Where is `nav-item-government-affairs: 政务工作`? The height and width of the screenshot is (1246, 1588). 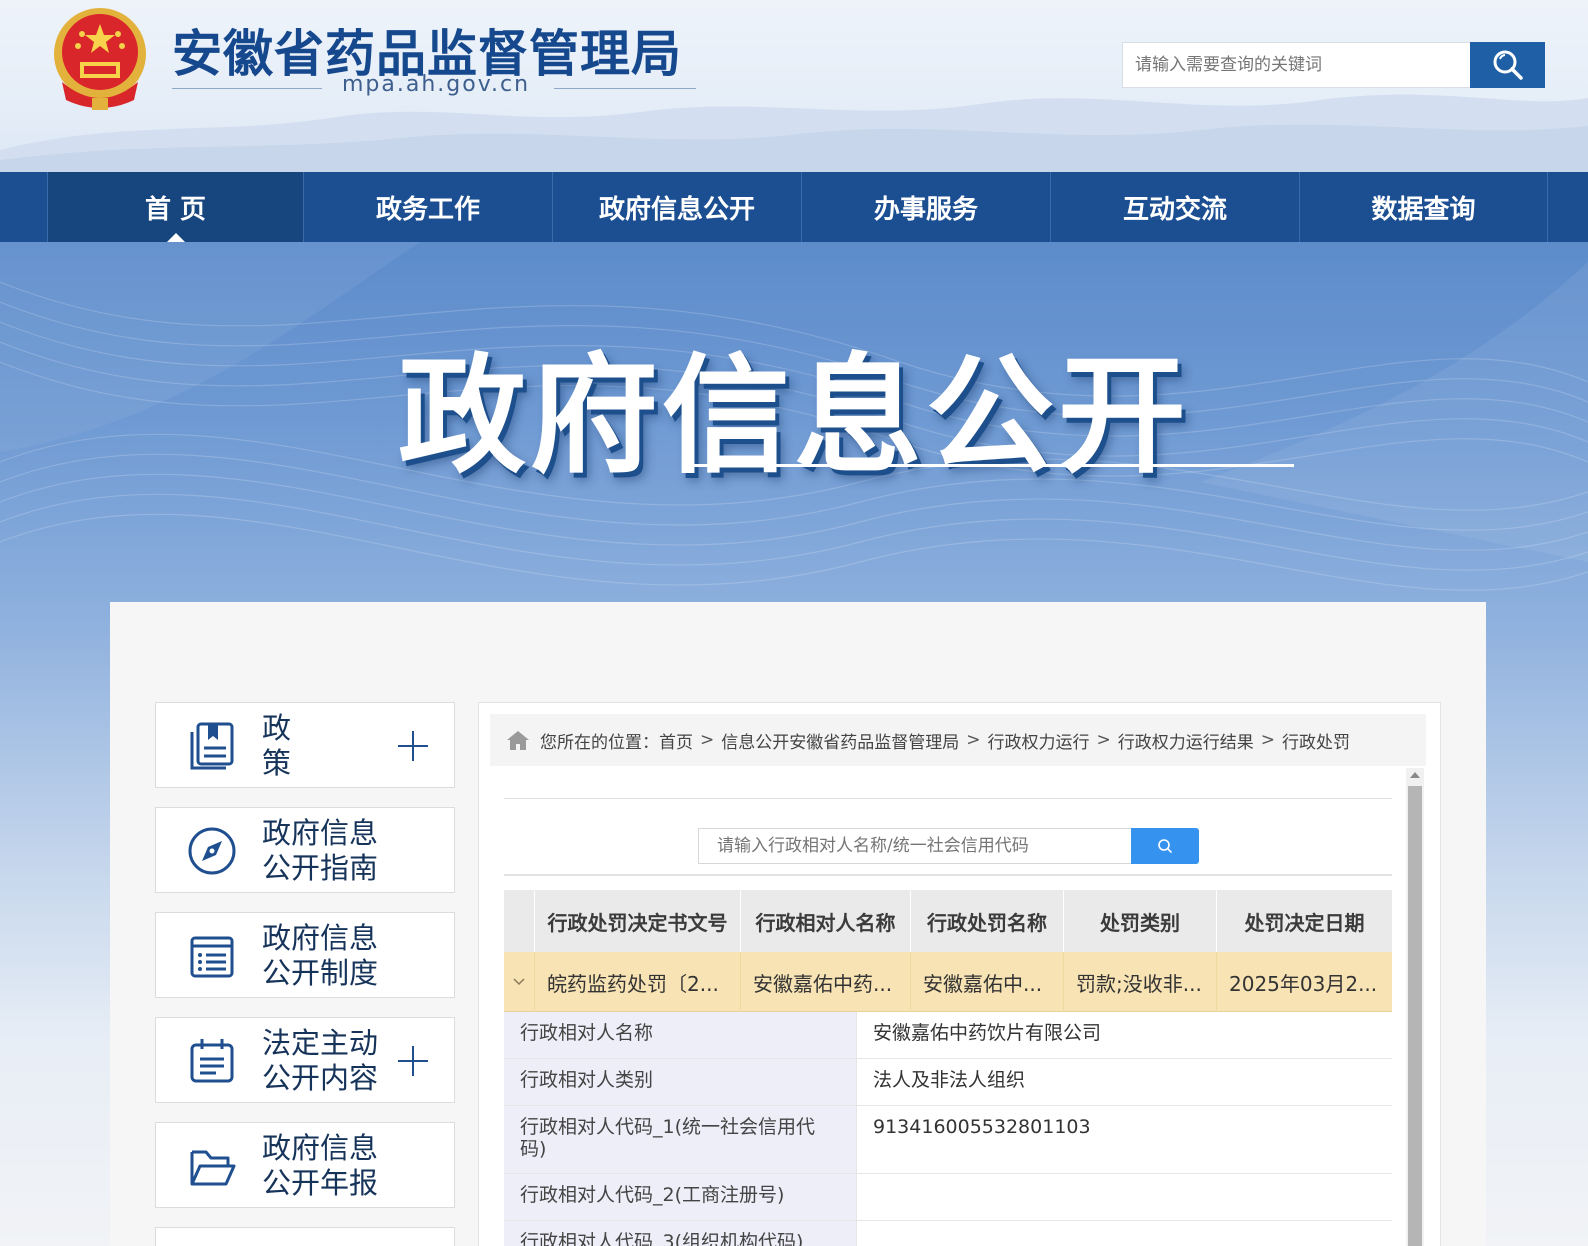 nav-item-government-affairs: 政务工作 is located at coordinates (427, 207).